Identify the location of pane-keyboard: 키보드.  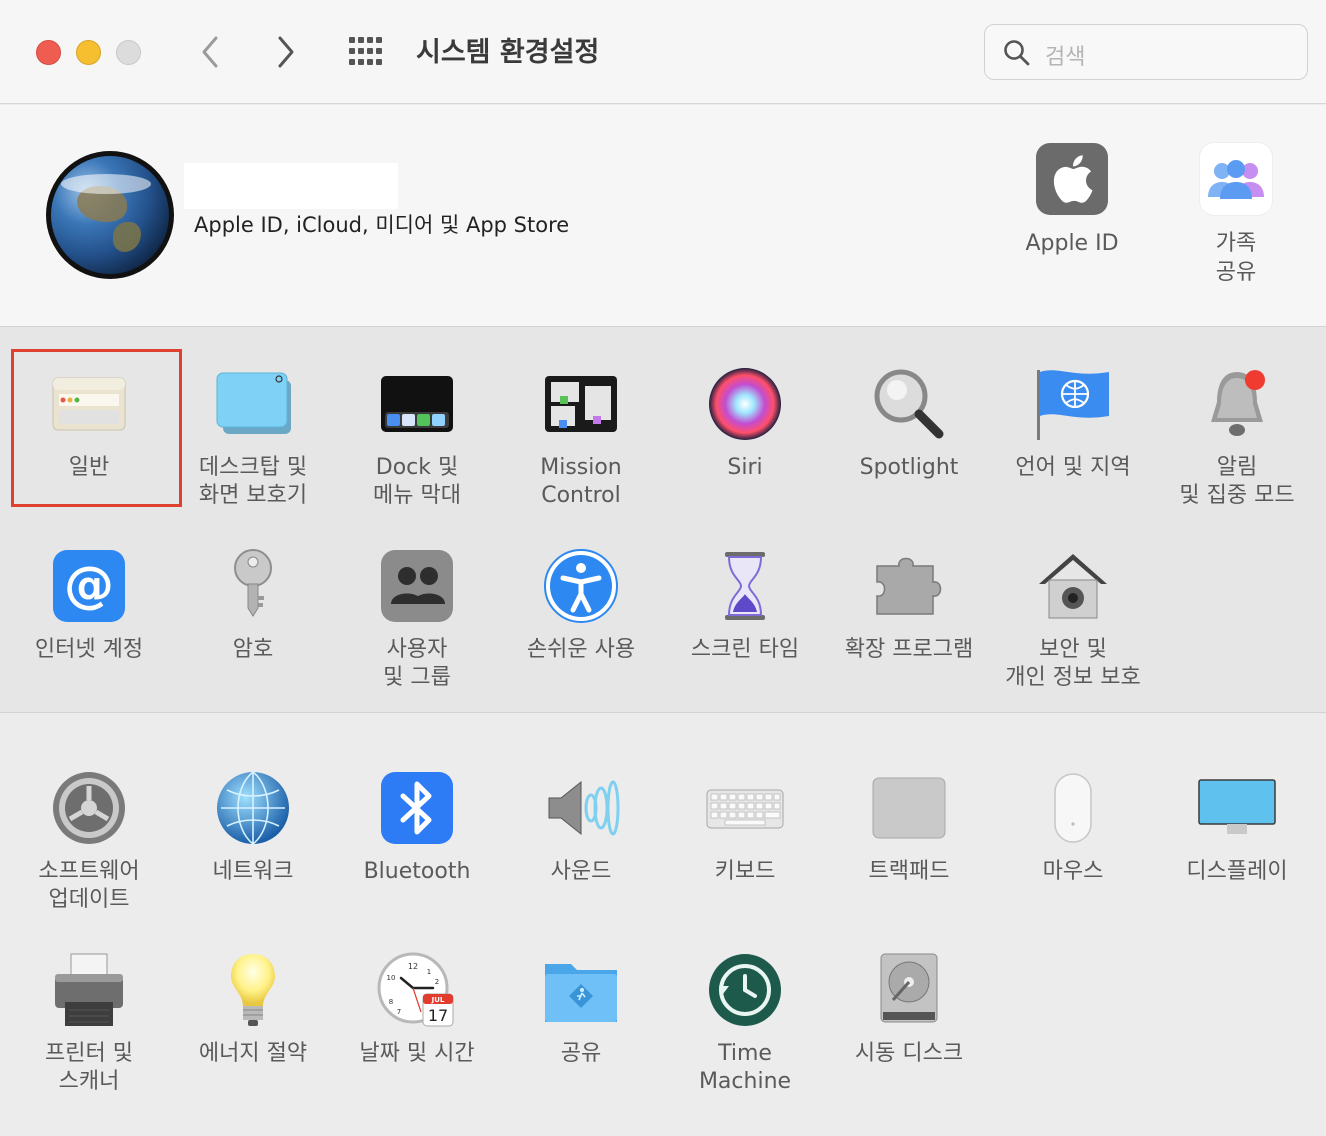
(745, 827).